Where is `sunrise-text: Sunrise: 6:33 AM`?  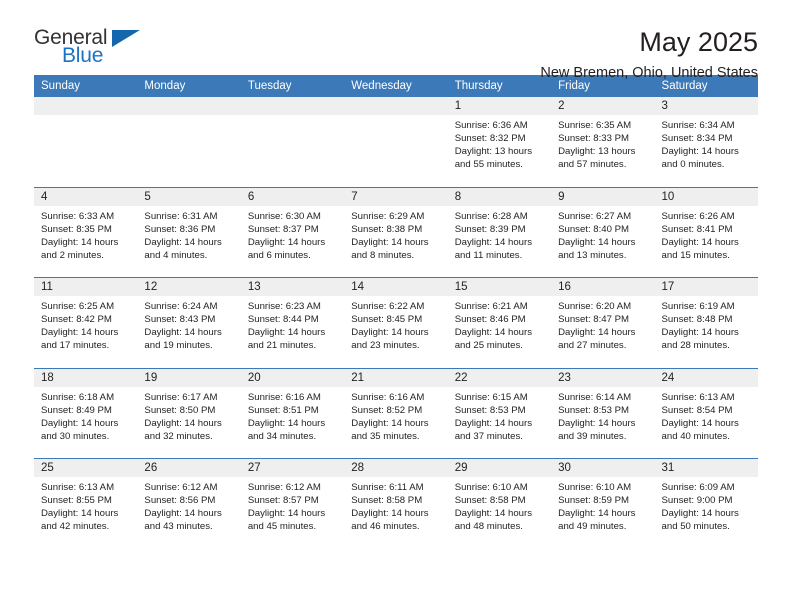
sunrise-text: Sunrise: 6:33 AM is located at coordinates (78, 216).